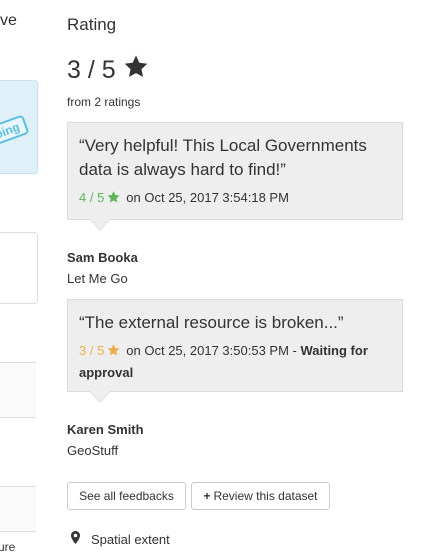 The width and height of the screenshot is (445, 556). I want to click on review-author: Karen Smith, so click(105, 429).